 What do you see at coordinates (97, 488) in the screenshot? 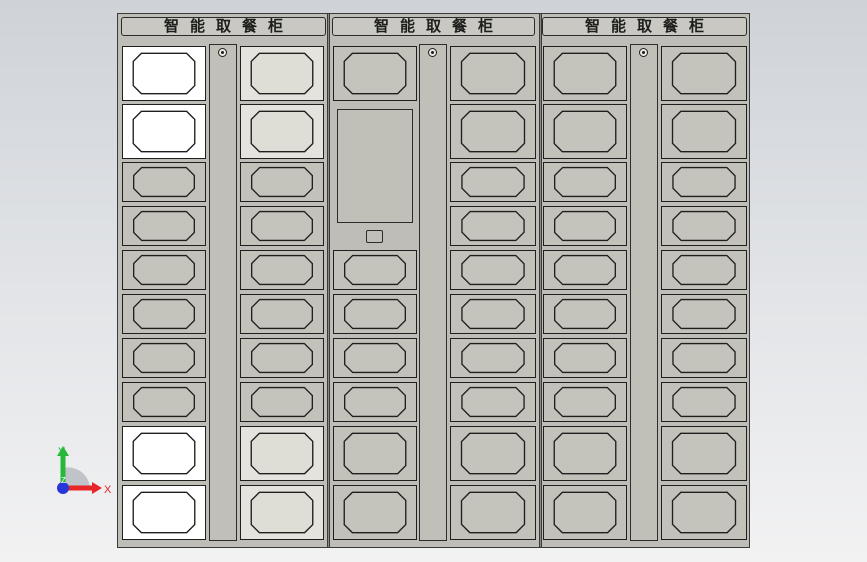
I see `x-axis-arrow` at bounding box center [97, 488].